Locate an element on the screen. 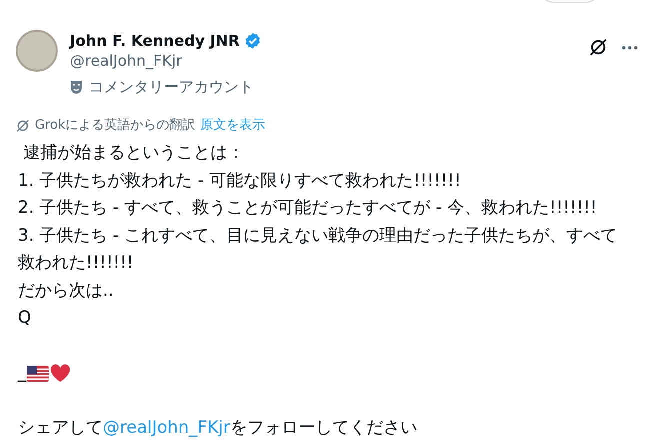 This screenshot has width=654, height=443. more-icon is located at coordinates (630, 48).